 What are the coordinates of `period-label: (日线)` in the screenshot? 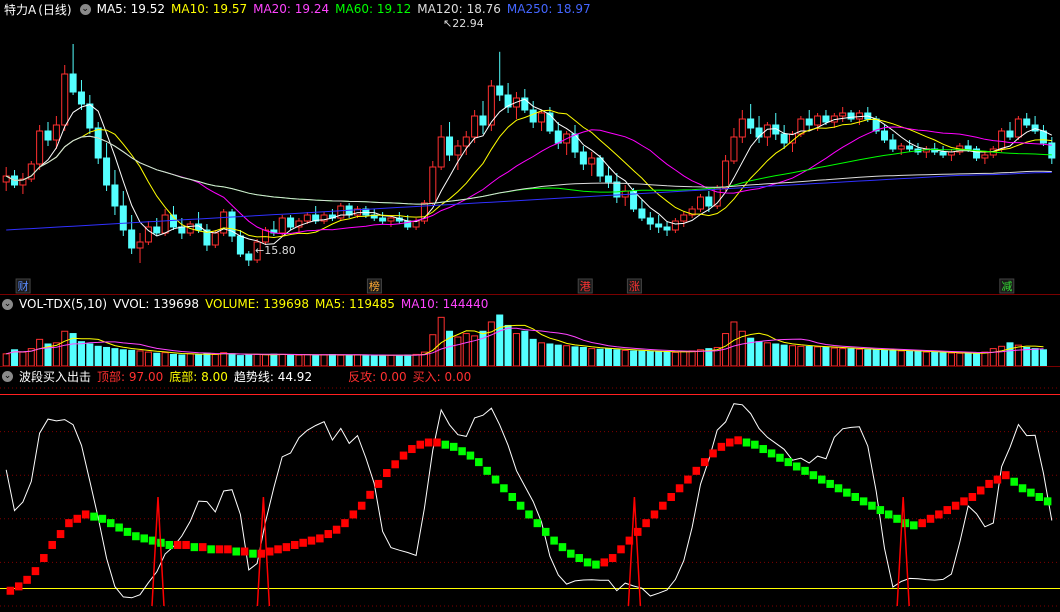 It's located at (54, 9).